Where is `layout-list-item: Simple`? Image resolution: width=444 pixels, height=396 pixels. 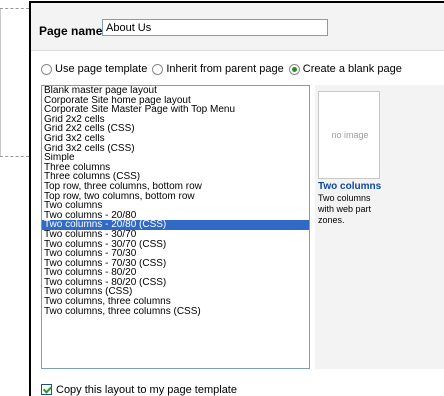 layout-list-item: Simple is located at coordinates (175, 158).